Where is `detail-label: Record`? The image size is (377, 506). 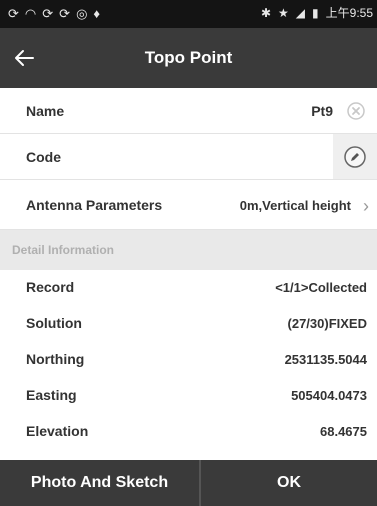 detail-label: Record is located at coordinates (50, 287).